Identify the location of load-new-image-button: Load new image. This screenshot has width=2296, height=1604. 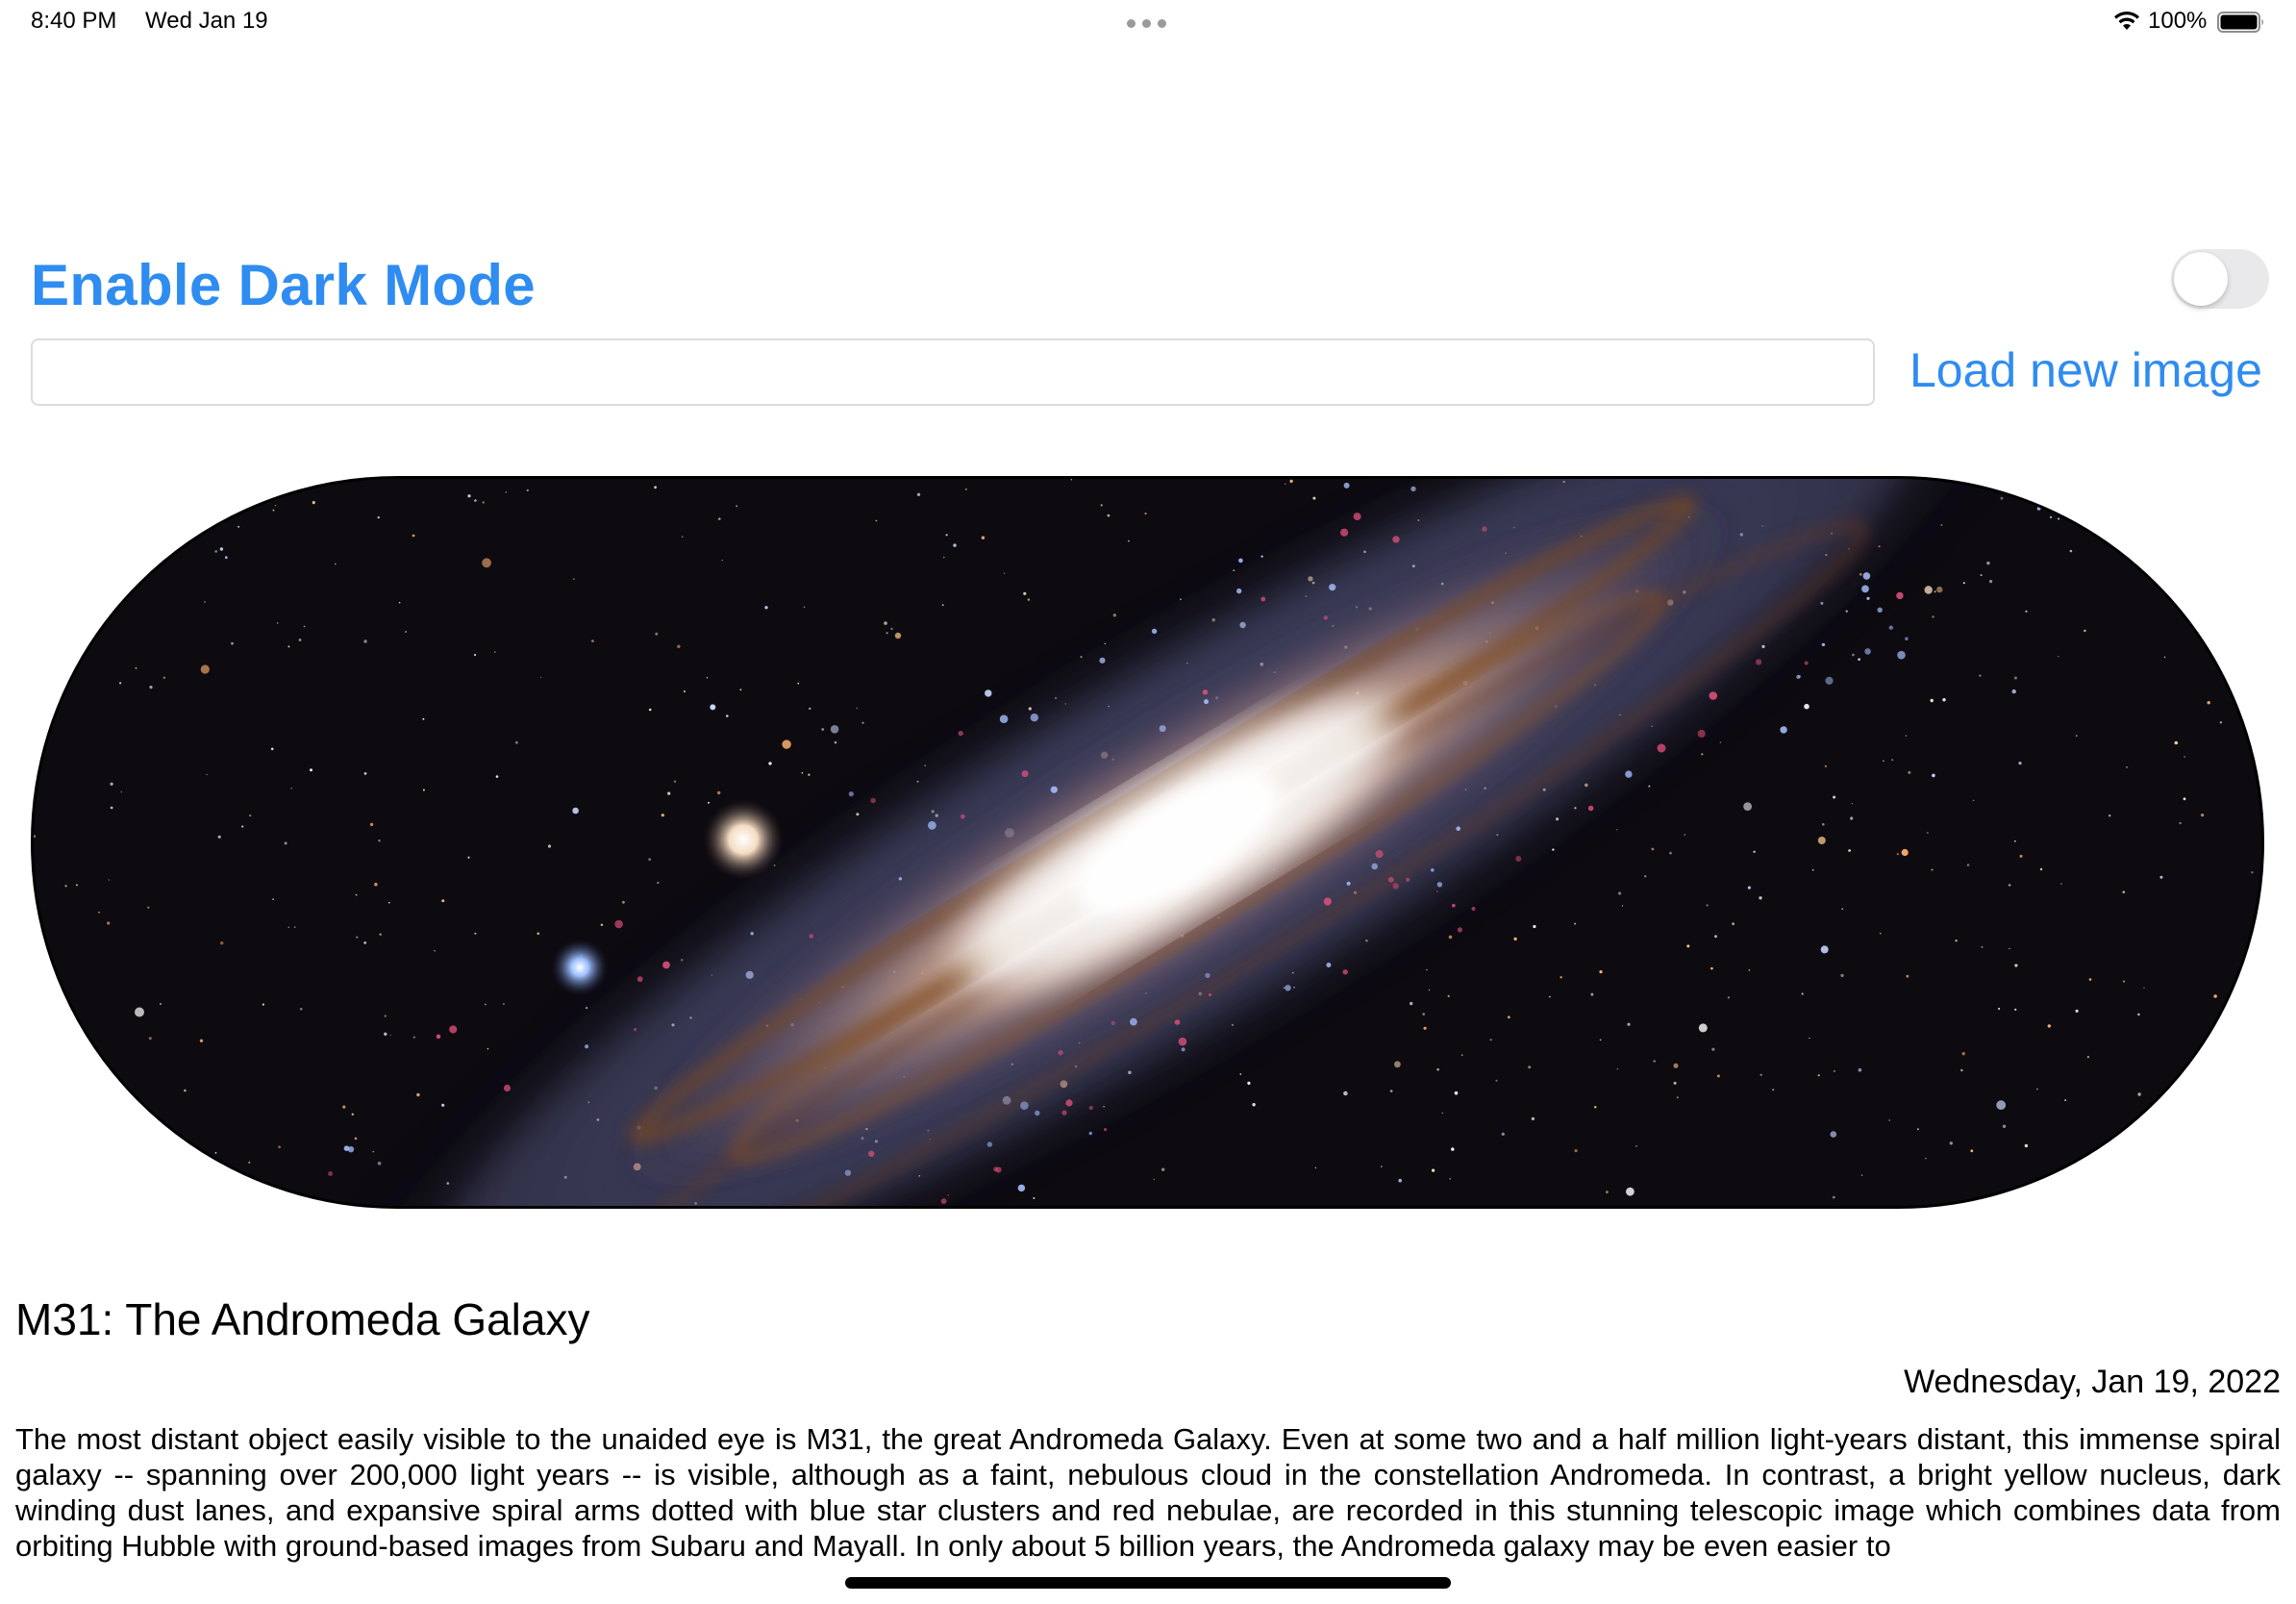
(2085, 370).